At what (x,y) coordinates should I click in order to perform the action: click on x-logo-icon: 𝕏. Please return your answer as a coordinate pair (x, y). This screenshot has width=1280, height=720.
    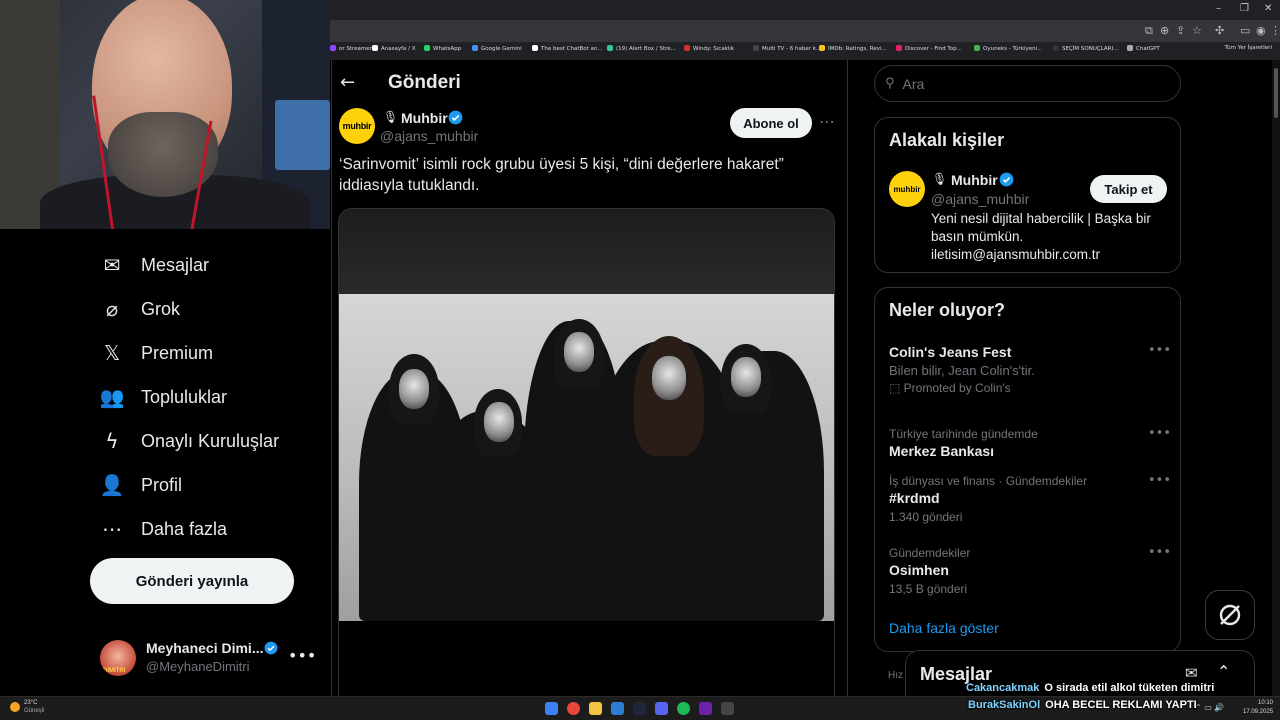
    Looking at the image, I should click on (112, 353).